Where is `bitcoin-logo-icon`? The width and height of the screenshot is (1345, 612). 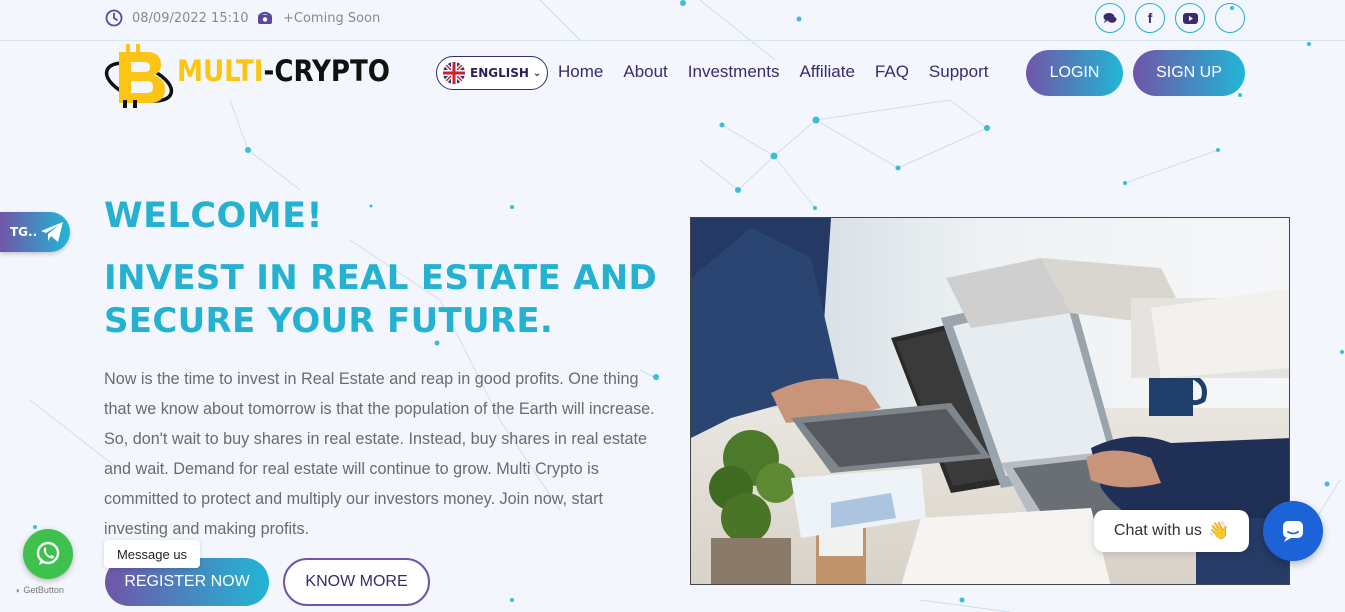 bitcoin-logo-icon is located at coordinates (139, 76).